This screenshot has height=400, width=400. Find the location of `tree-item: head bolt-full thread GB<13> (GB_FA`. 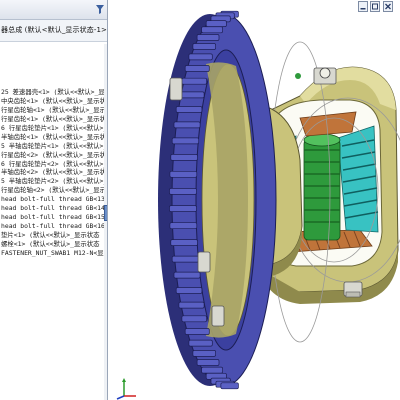

tree-item: head bolt-full thread GB<13> (GB_FA is located at coordinates (53, 199).